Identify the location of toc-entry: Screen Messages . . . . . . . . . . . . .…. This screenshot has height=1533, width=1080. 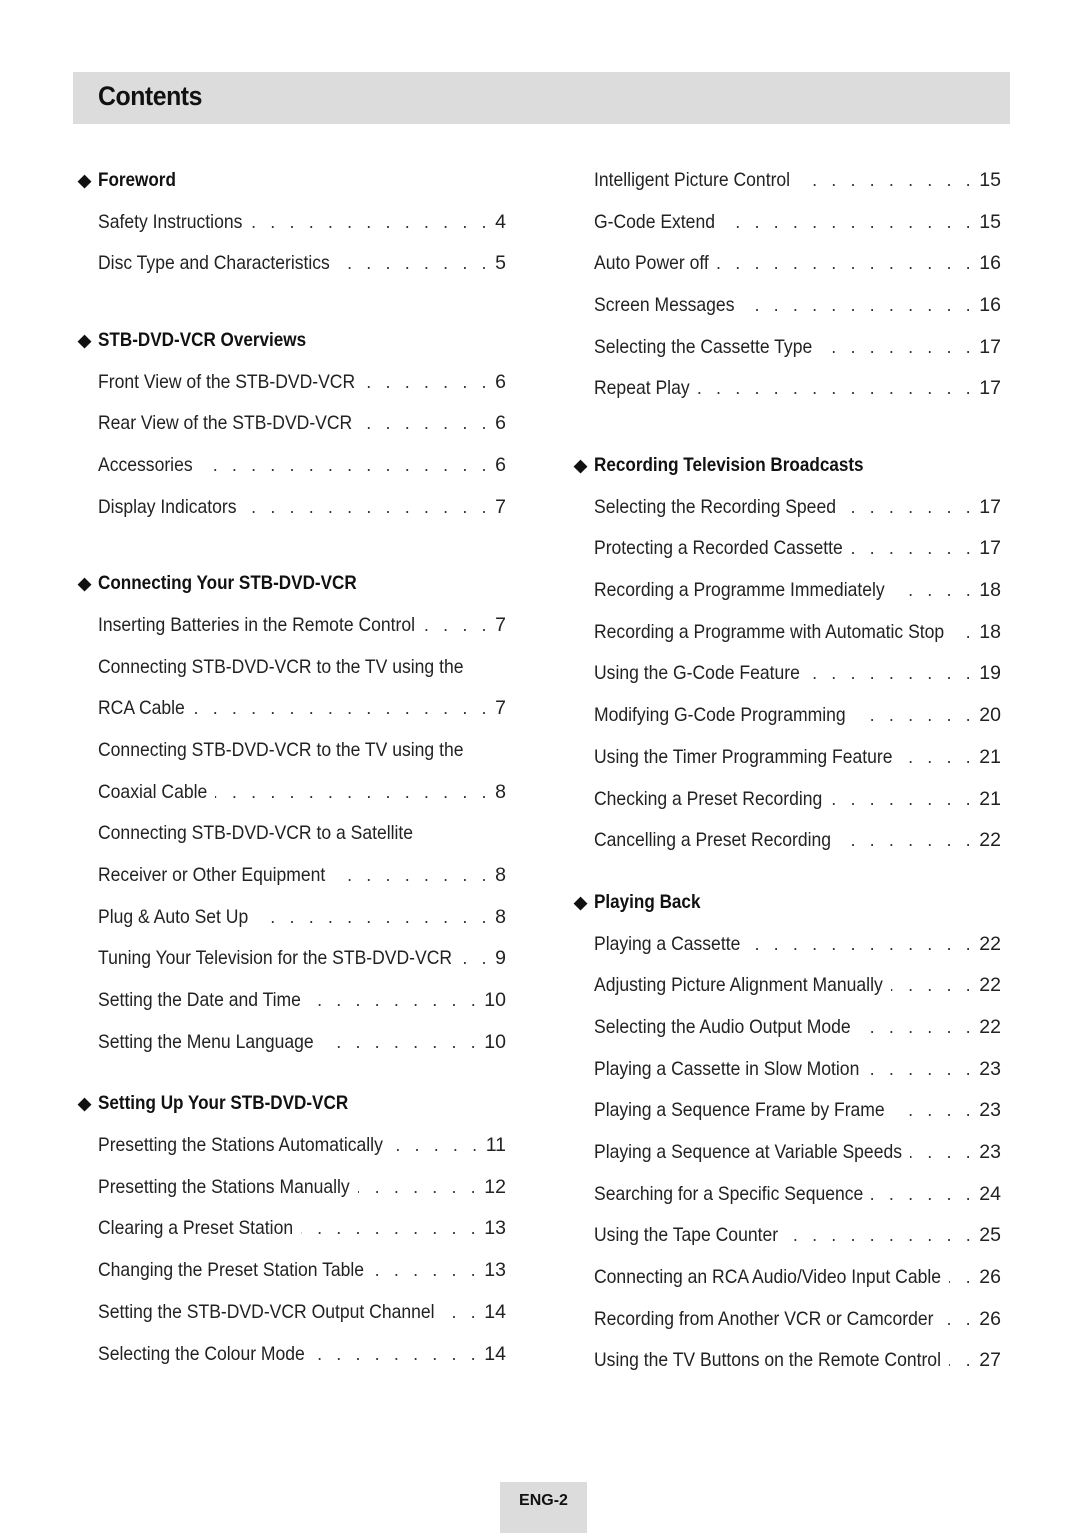
(787, 306).